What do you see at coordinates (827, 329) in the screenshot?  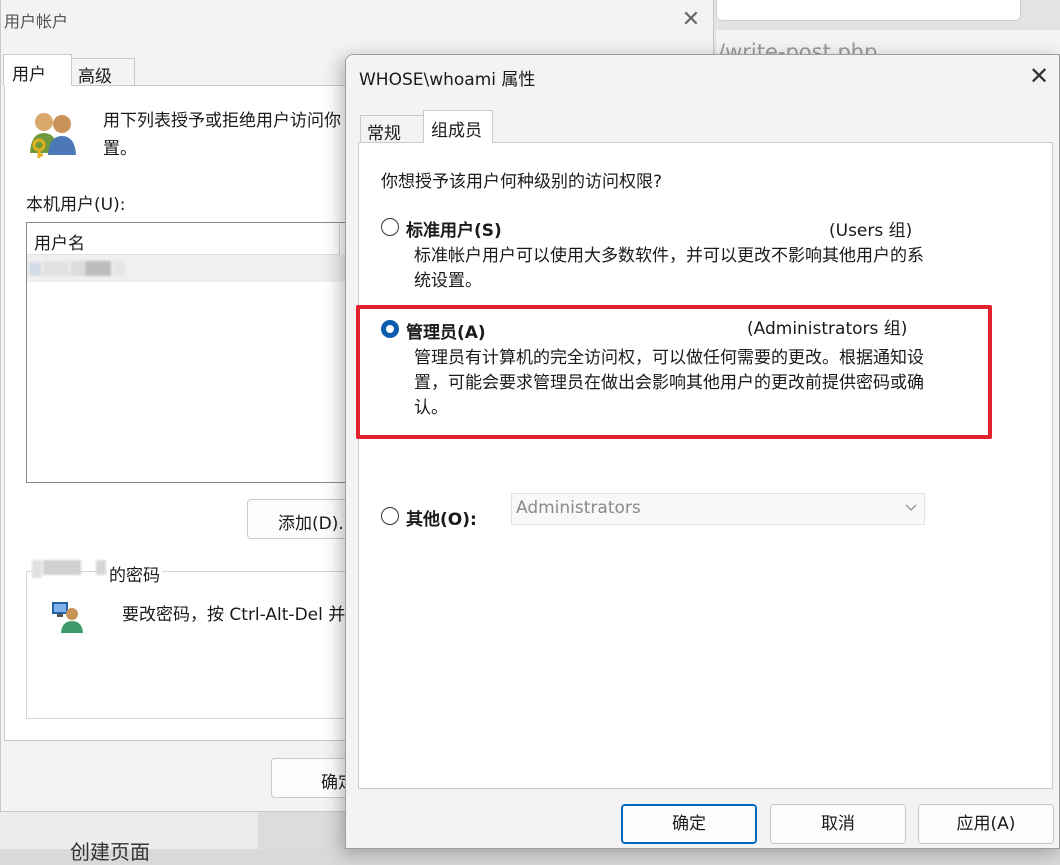 I see `administrators-group-label: (Administrators 组)` at bounding box center [827, 329].